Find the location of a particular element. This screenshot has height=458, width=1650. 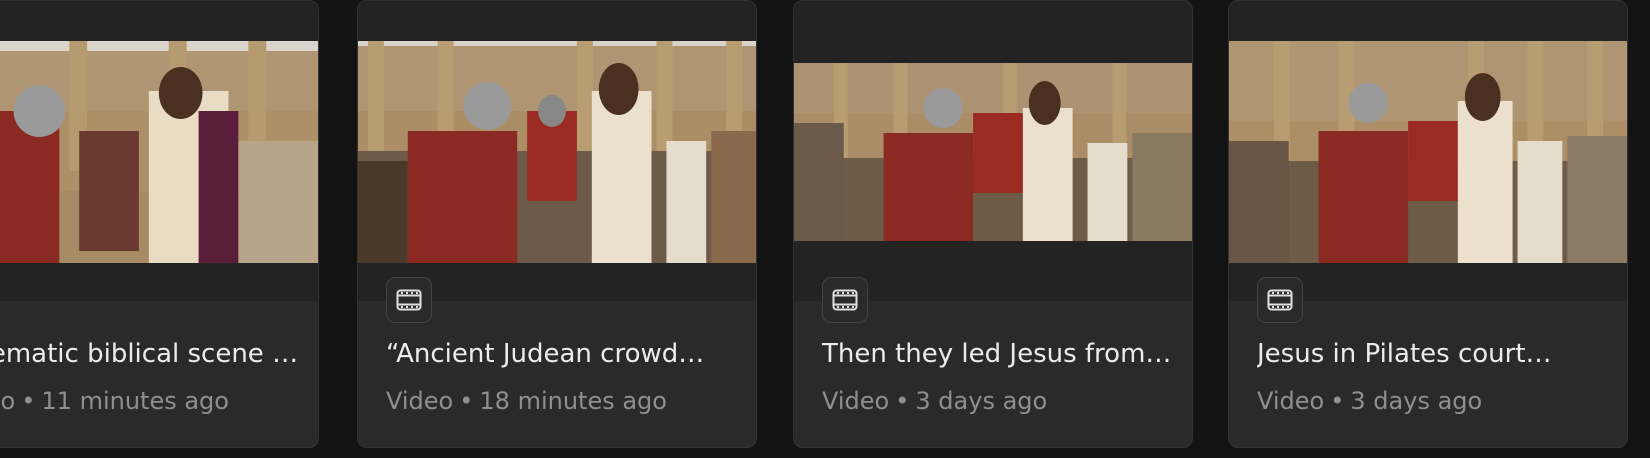

thumbnail-frame is located at coordinates (159, 151).